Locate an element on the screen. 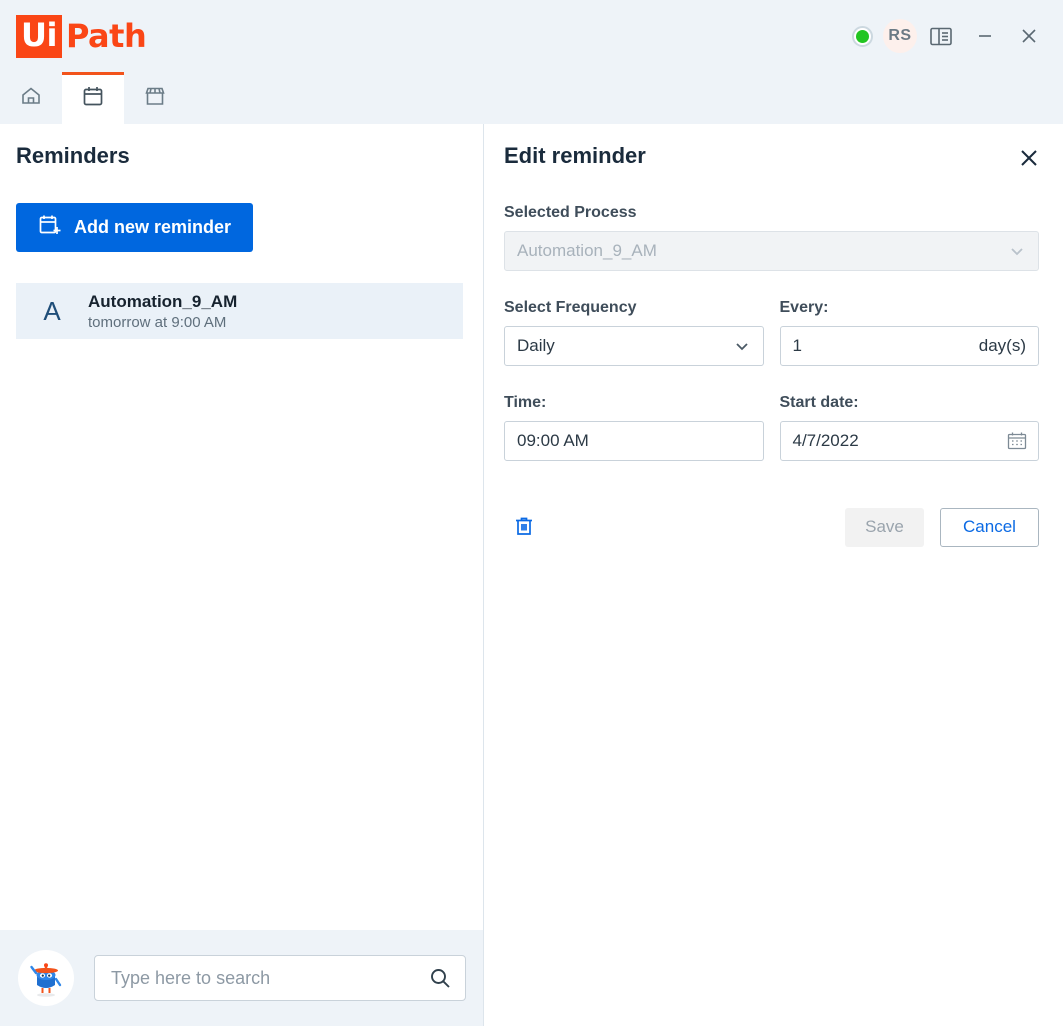  store-icon is located at coordinates (155, 98).